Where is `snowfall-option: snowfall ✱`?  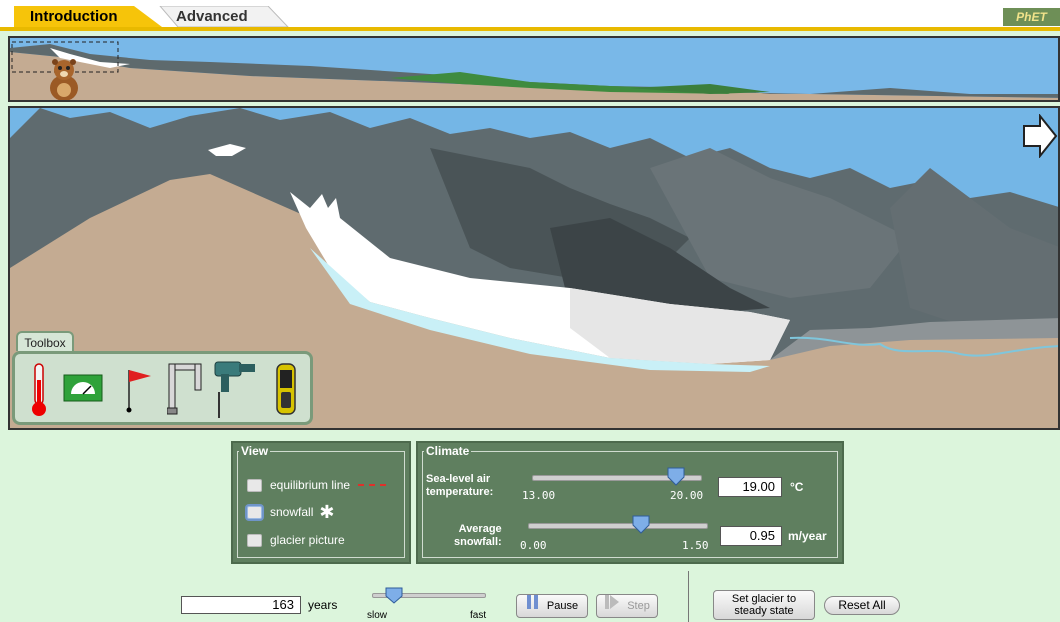 snowfall-option: snowfall ✱ is located at coordinates (290, 512).